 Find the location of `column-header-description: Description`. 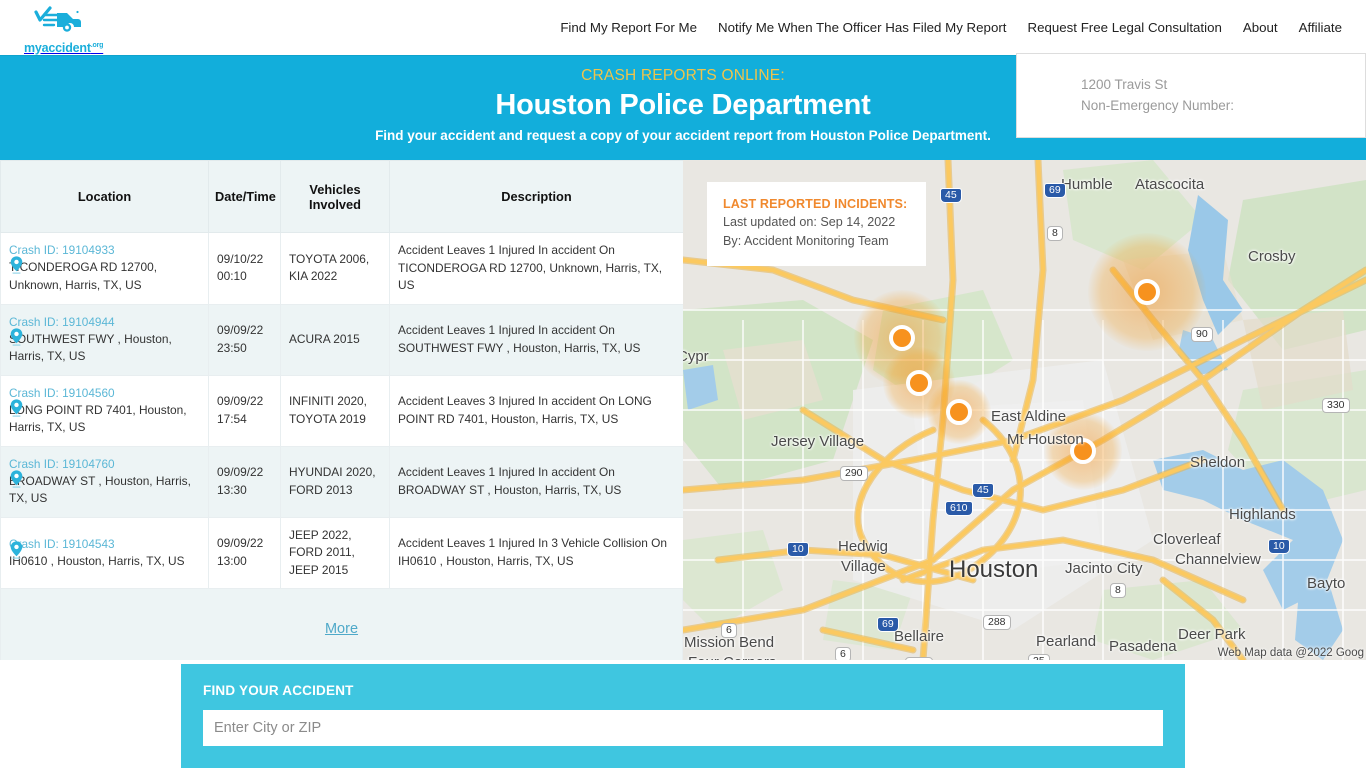

column-header-description: Description is located at coordinates (536, 196).